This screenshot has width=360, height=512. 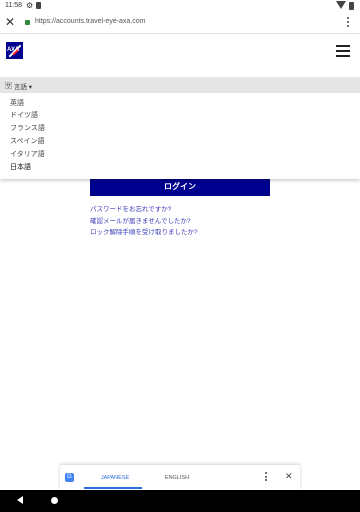 I want to click on wifi-icon, so click(x=341, y=5).